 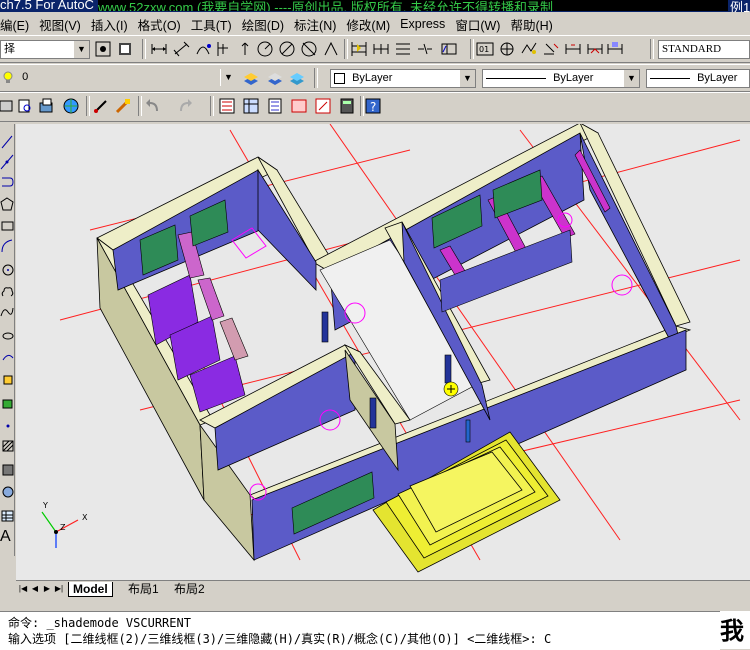 What do you see at coordinates (670, 78) in the screenshot?
I see `lineweight-preview` at bounding box center [670, 78].